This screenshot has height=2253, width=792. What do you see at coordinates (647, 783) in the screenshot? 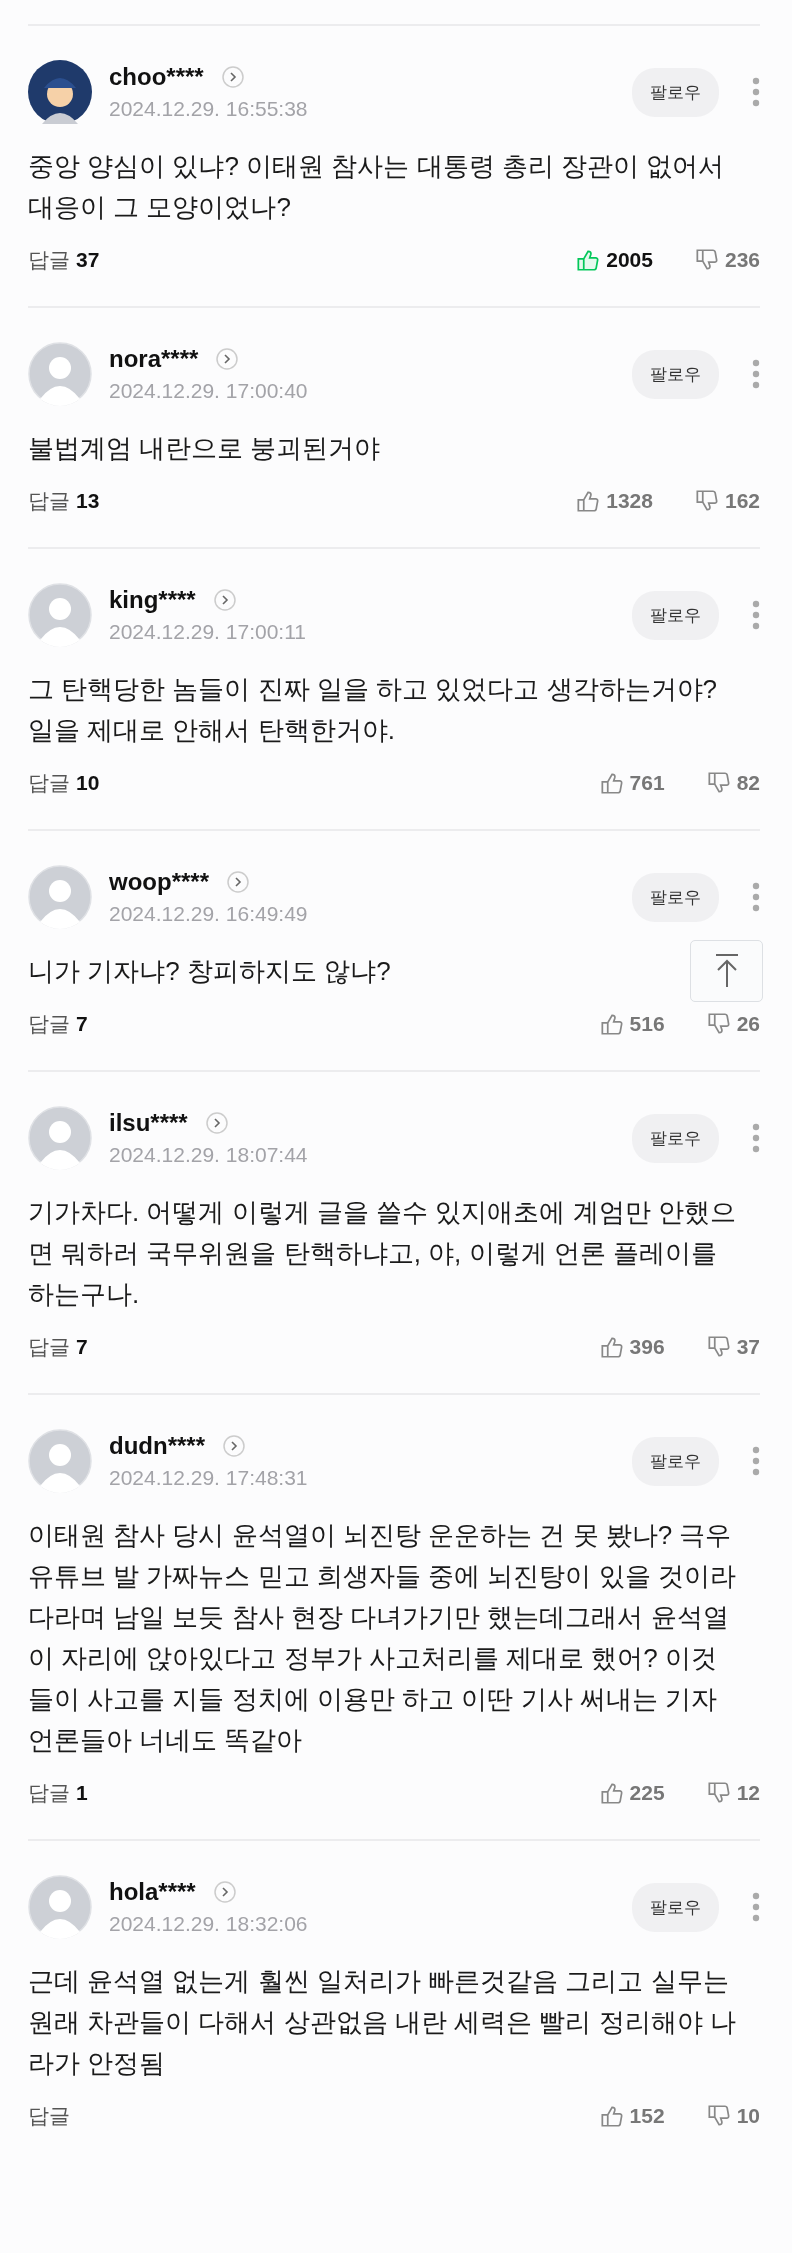
I see `like-count: 761` at bounding box center [647, 783].